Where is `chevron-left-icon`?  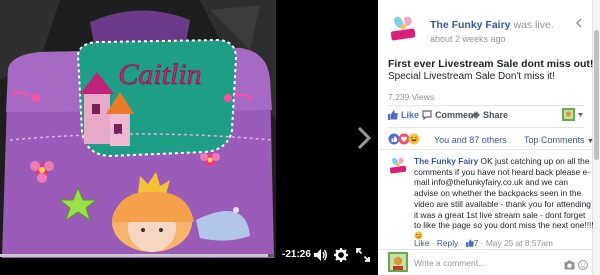
chevron-left-icon is located at coordinates (579, 22).